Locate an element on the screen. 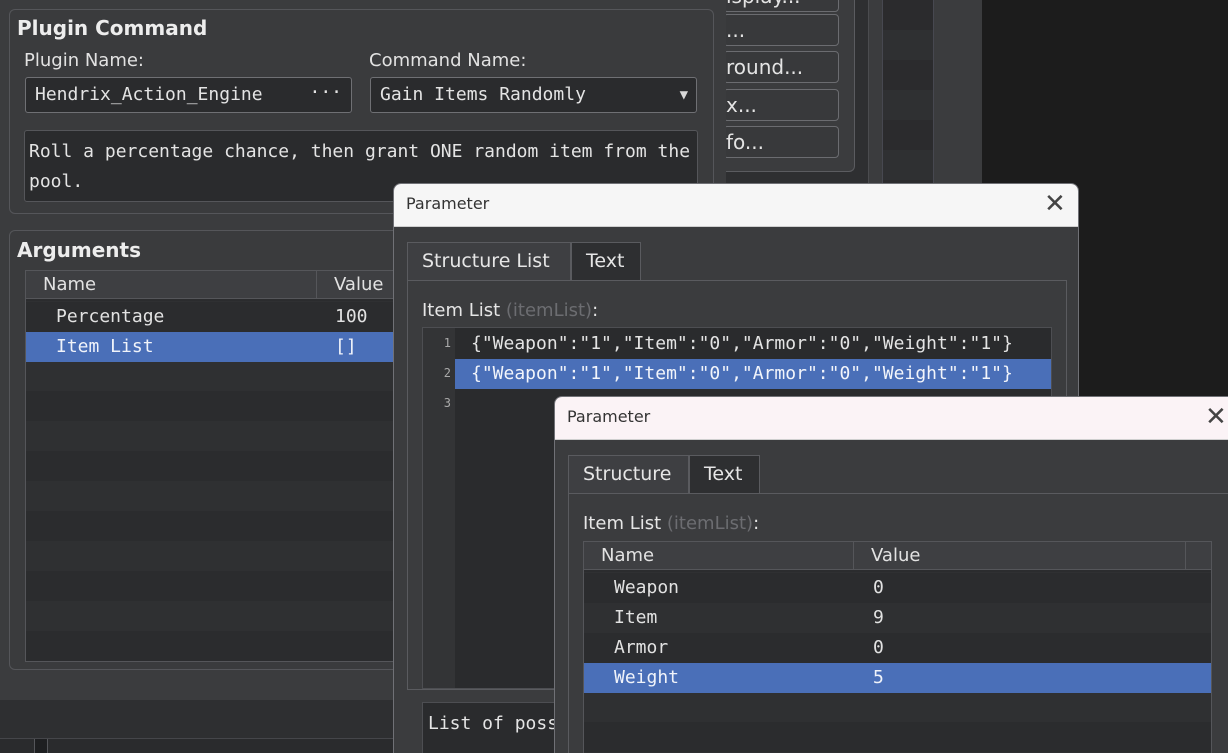 Image resolution: width=1228 pixels, height=753 pixels. dialog1-title: Parameter is located at coordinates (448, 203).